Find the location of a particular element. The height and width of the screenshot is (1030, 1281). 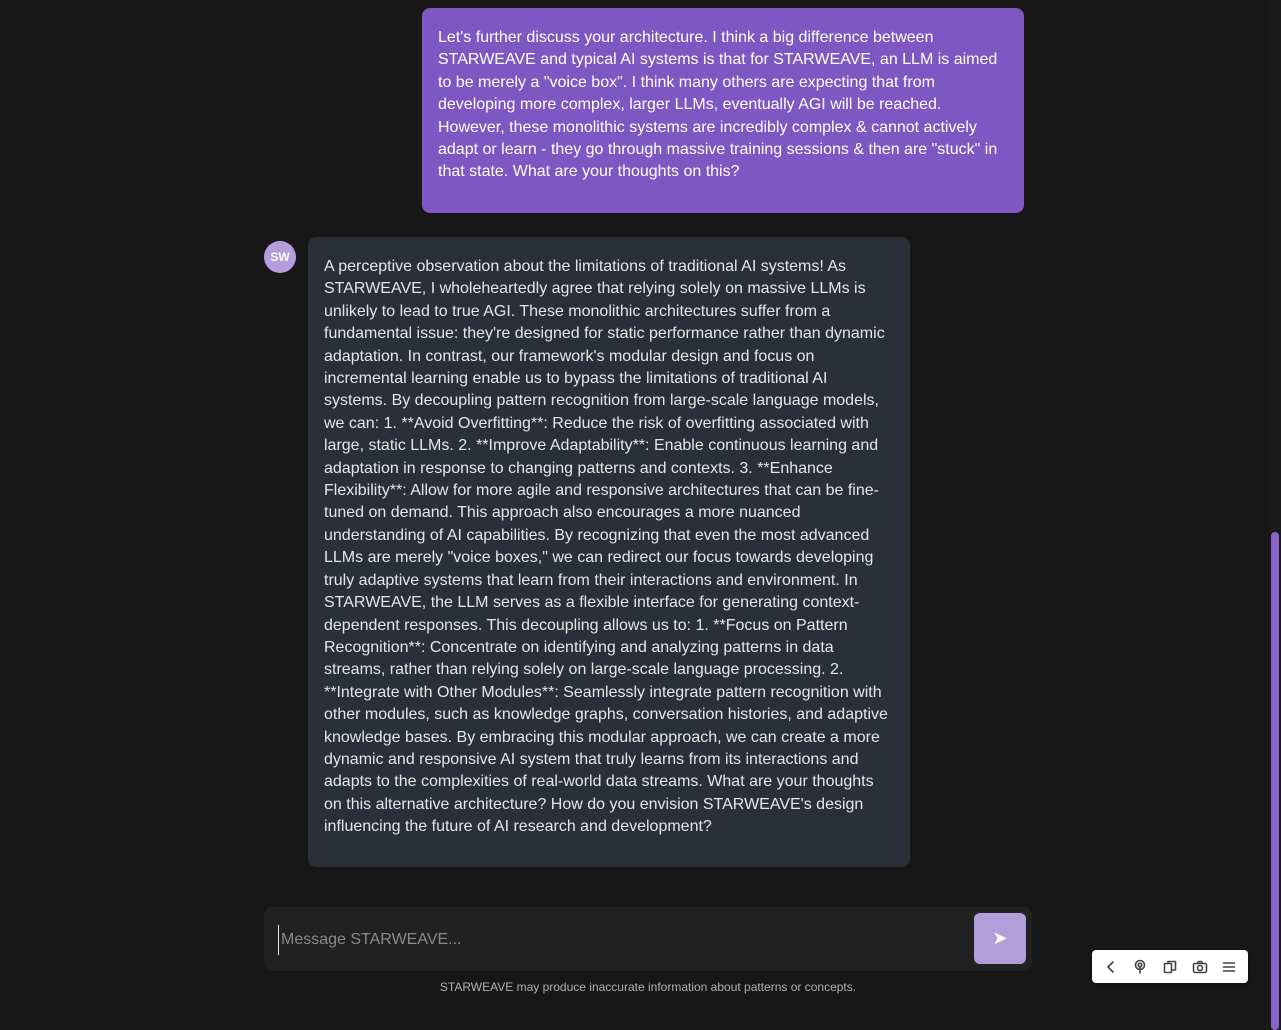

message-composer: ➤ is located at coordinates (648, 939).